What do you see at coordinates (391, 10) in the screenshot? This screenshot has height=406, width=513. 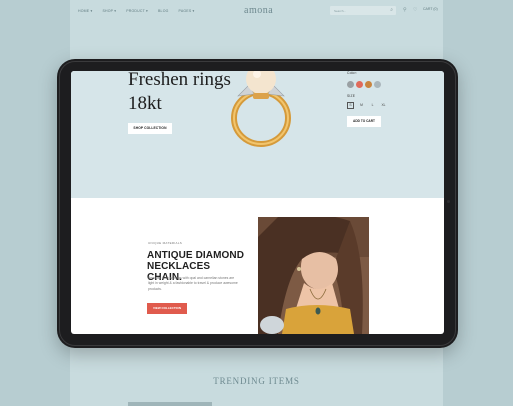 I see `search-icon: ⌕` at bounding box center [391, 10].